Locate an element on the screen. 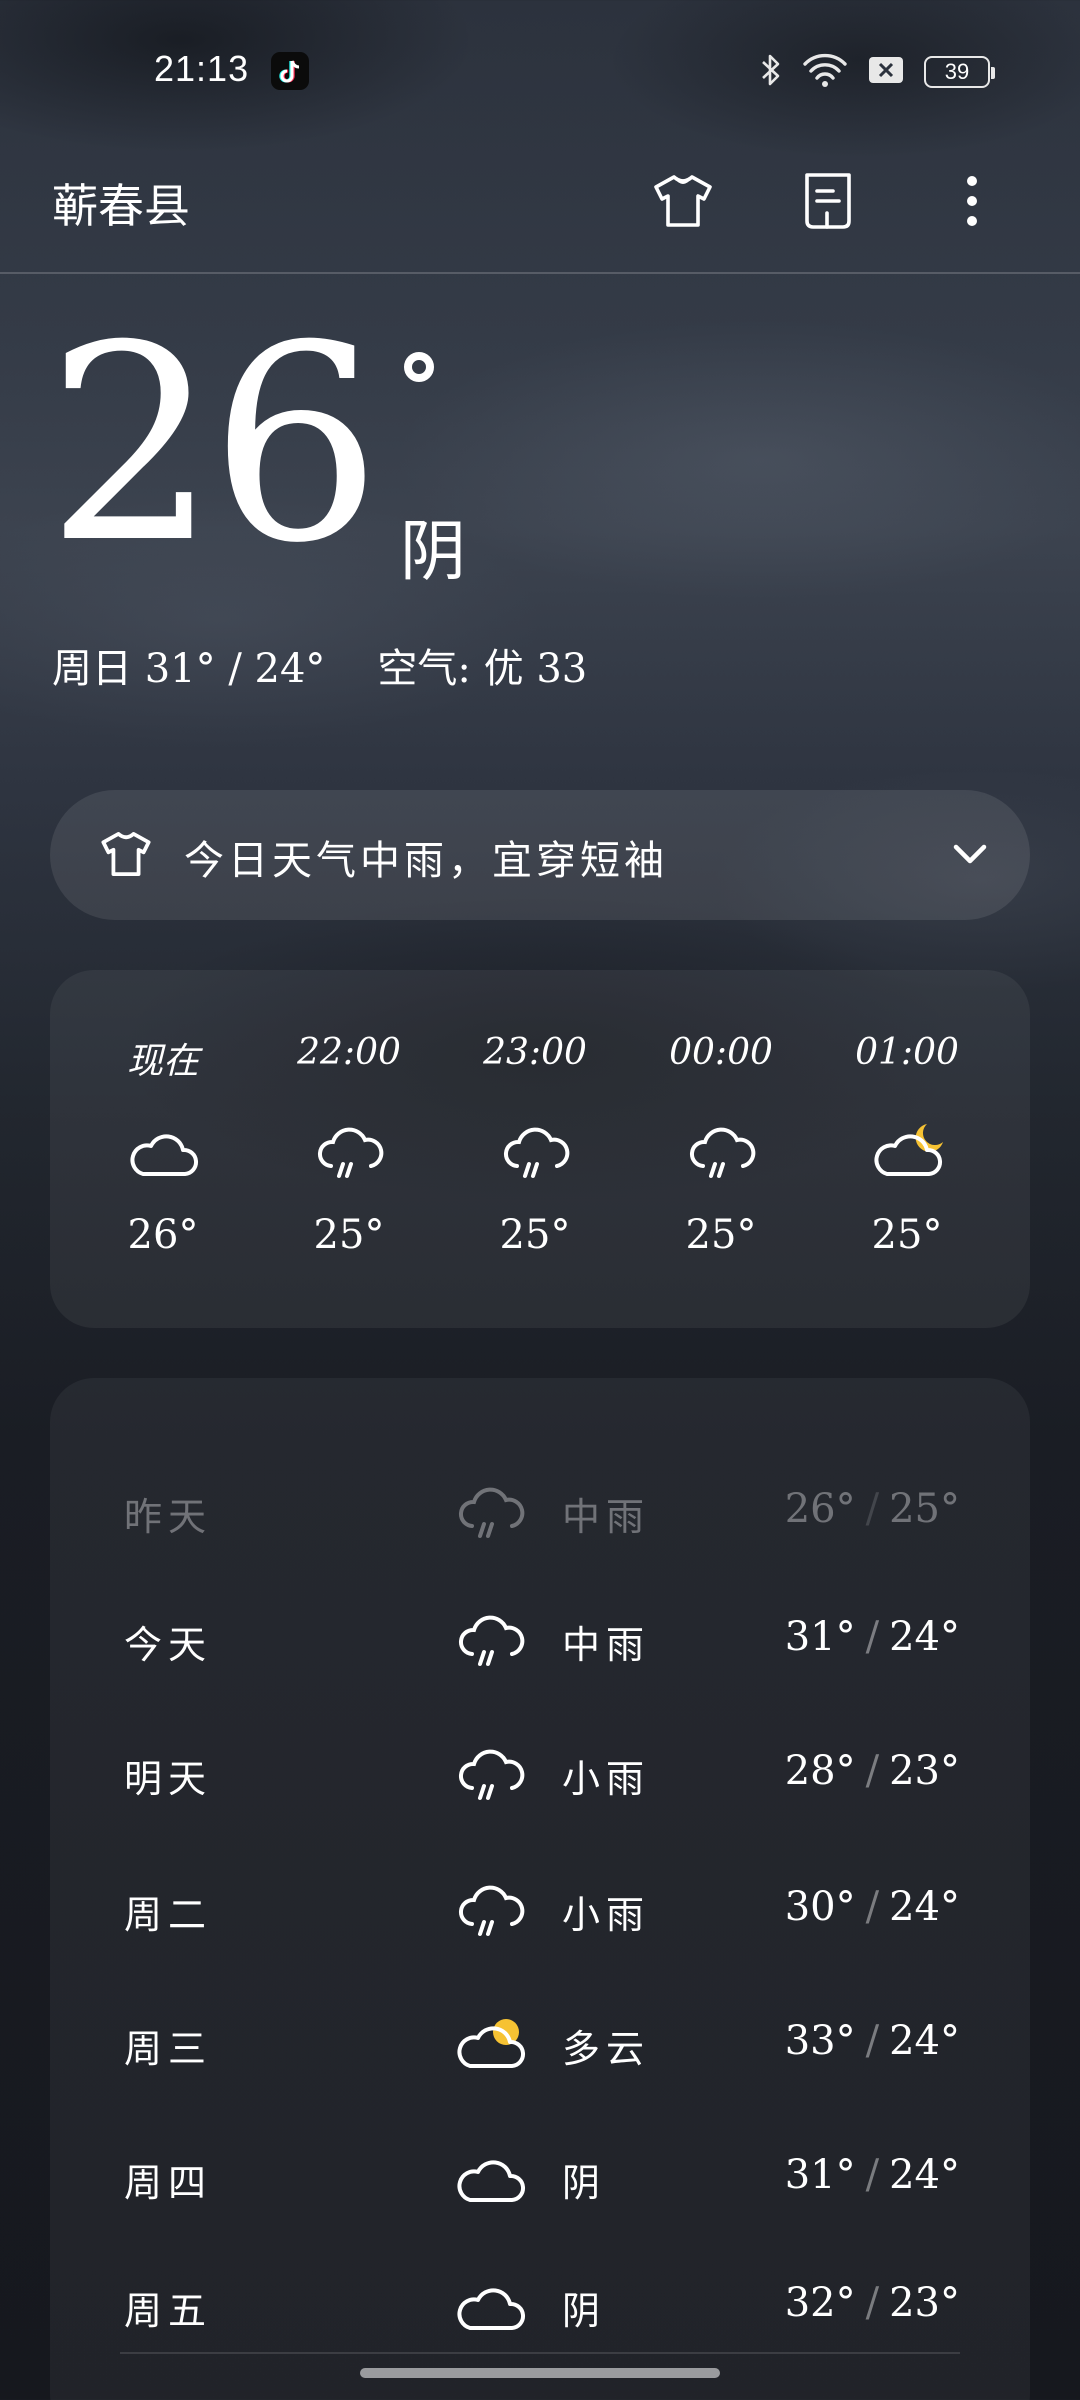 The width and height of the screenshot is (1080, 2400). home-indicator is located at coordinates (540, 2373).